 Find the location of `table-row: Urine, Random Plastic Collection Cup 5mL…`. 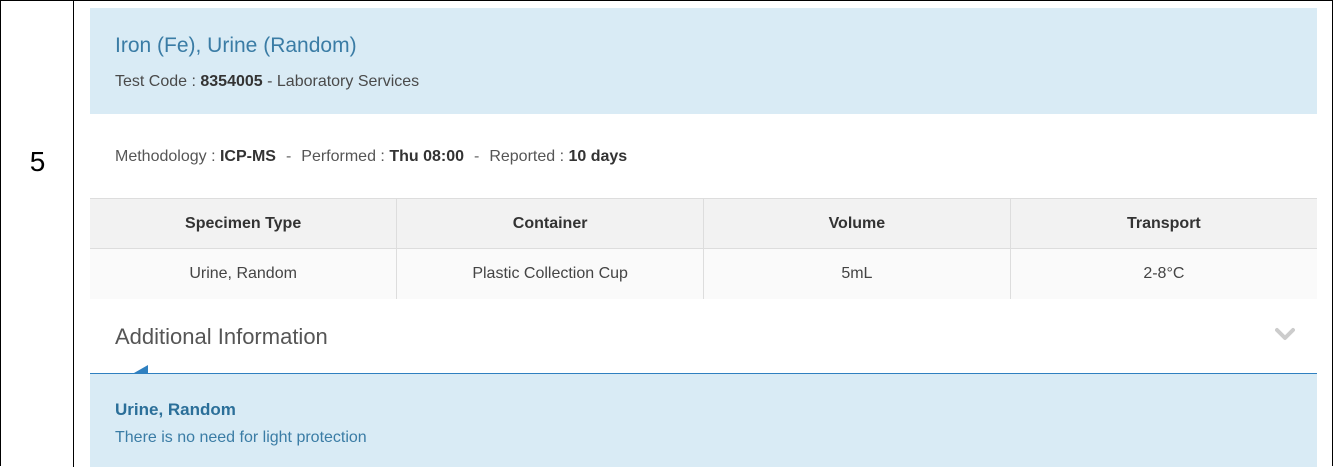

table-row: Urine, Random Plastic Collection Cup 5mL… is located at coordinates (703, 274).